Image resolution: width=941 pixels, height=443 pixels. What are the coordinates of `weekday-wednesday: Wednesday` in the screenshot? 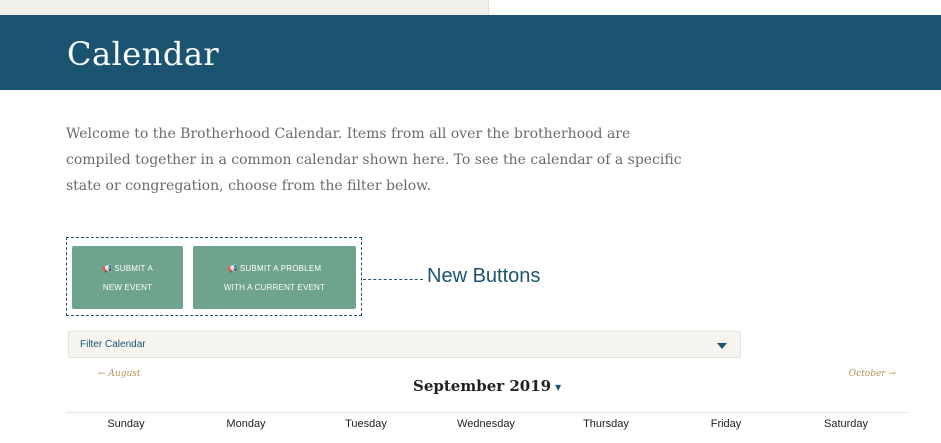 It's located at (486, 424).